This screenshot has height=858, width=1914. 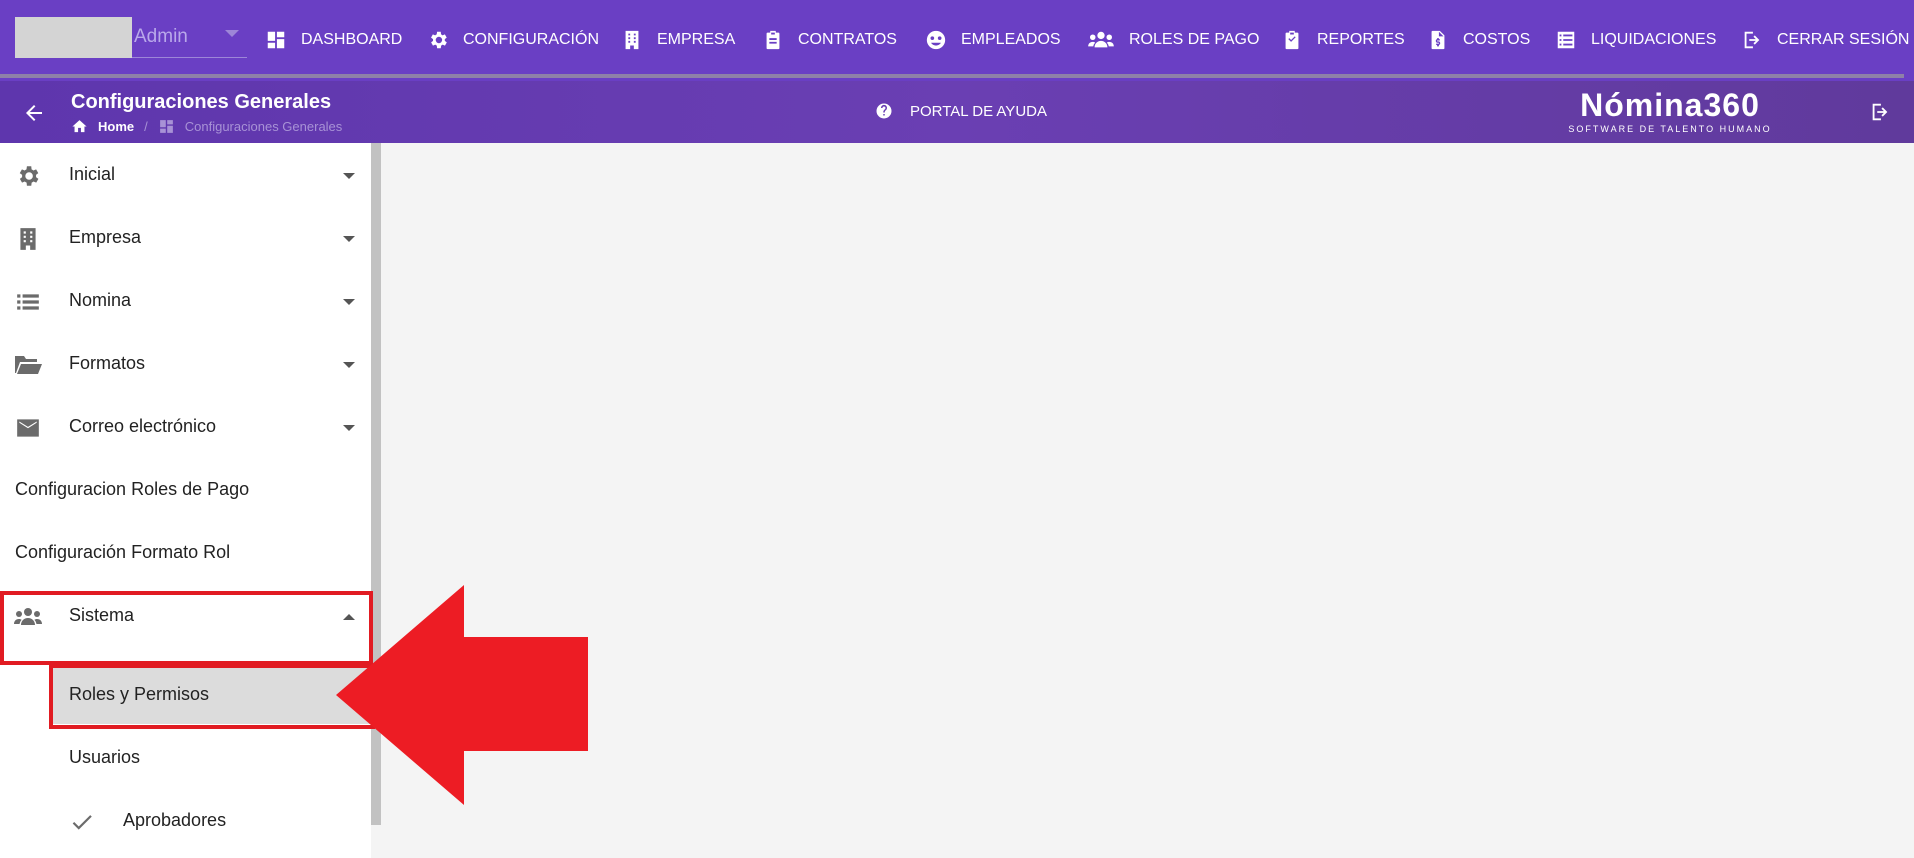 I want to click on invoice-icon, so click(x=1438, y=40).